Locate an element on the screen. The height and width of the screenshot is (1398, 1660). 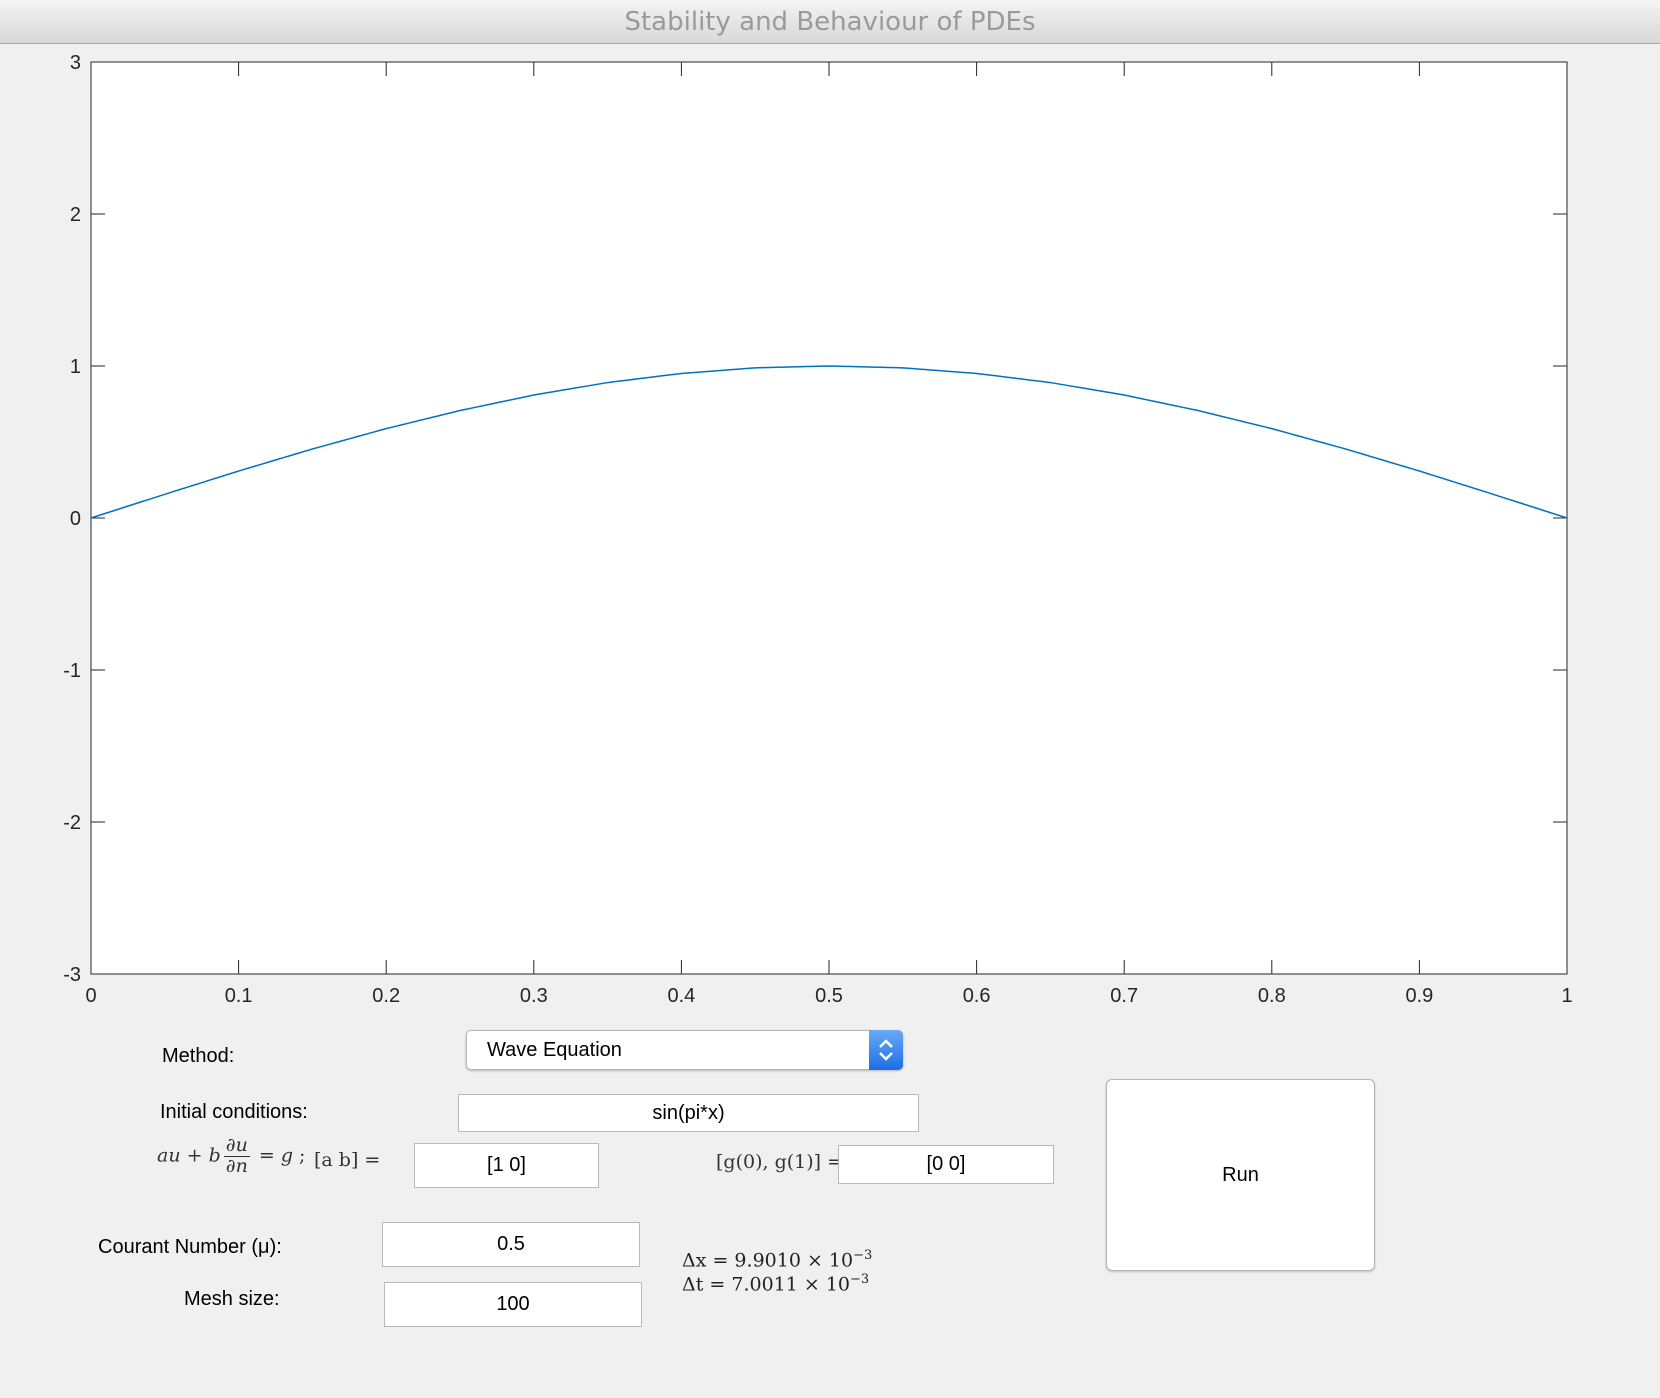
x-tick-label: 0.6 is located at coordinates (977, 996).